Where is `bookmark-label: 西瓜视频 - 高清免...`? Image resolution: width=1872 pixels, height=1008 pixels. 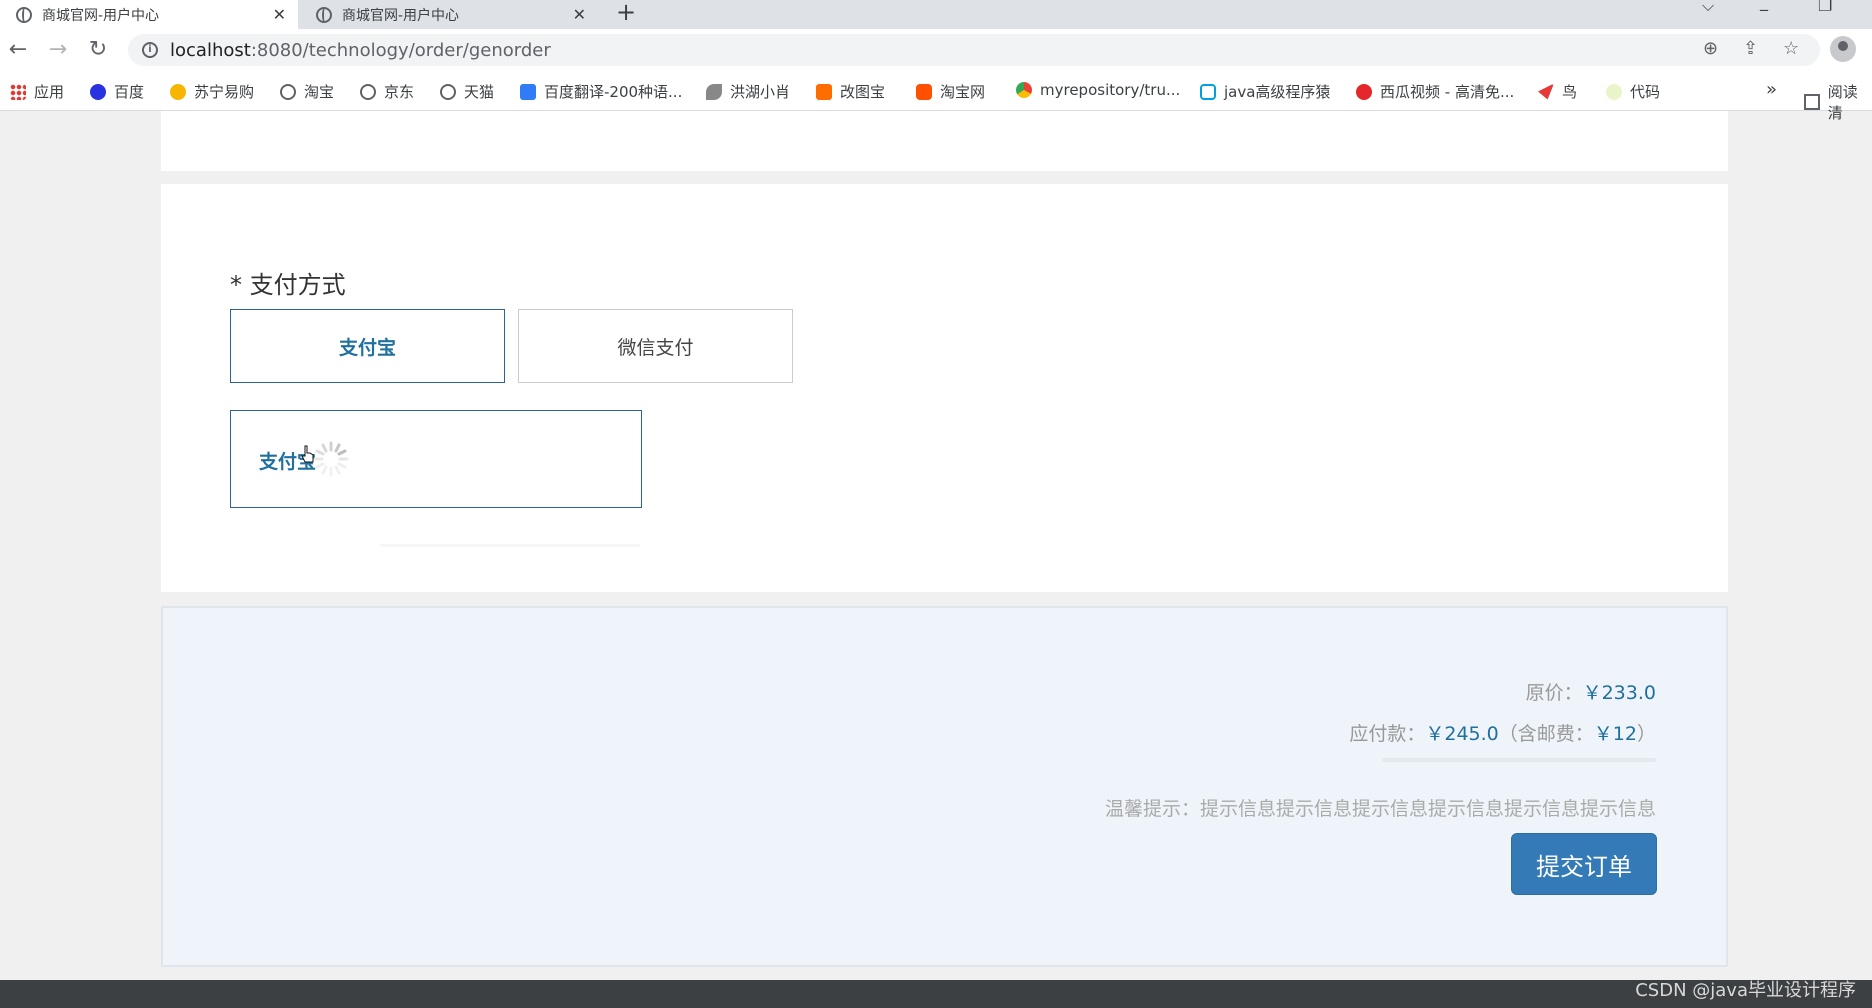 bookmark-label: 西瓜视频 - 高清免... is located at coordinates (1447, 92).